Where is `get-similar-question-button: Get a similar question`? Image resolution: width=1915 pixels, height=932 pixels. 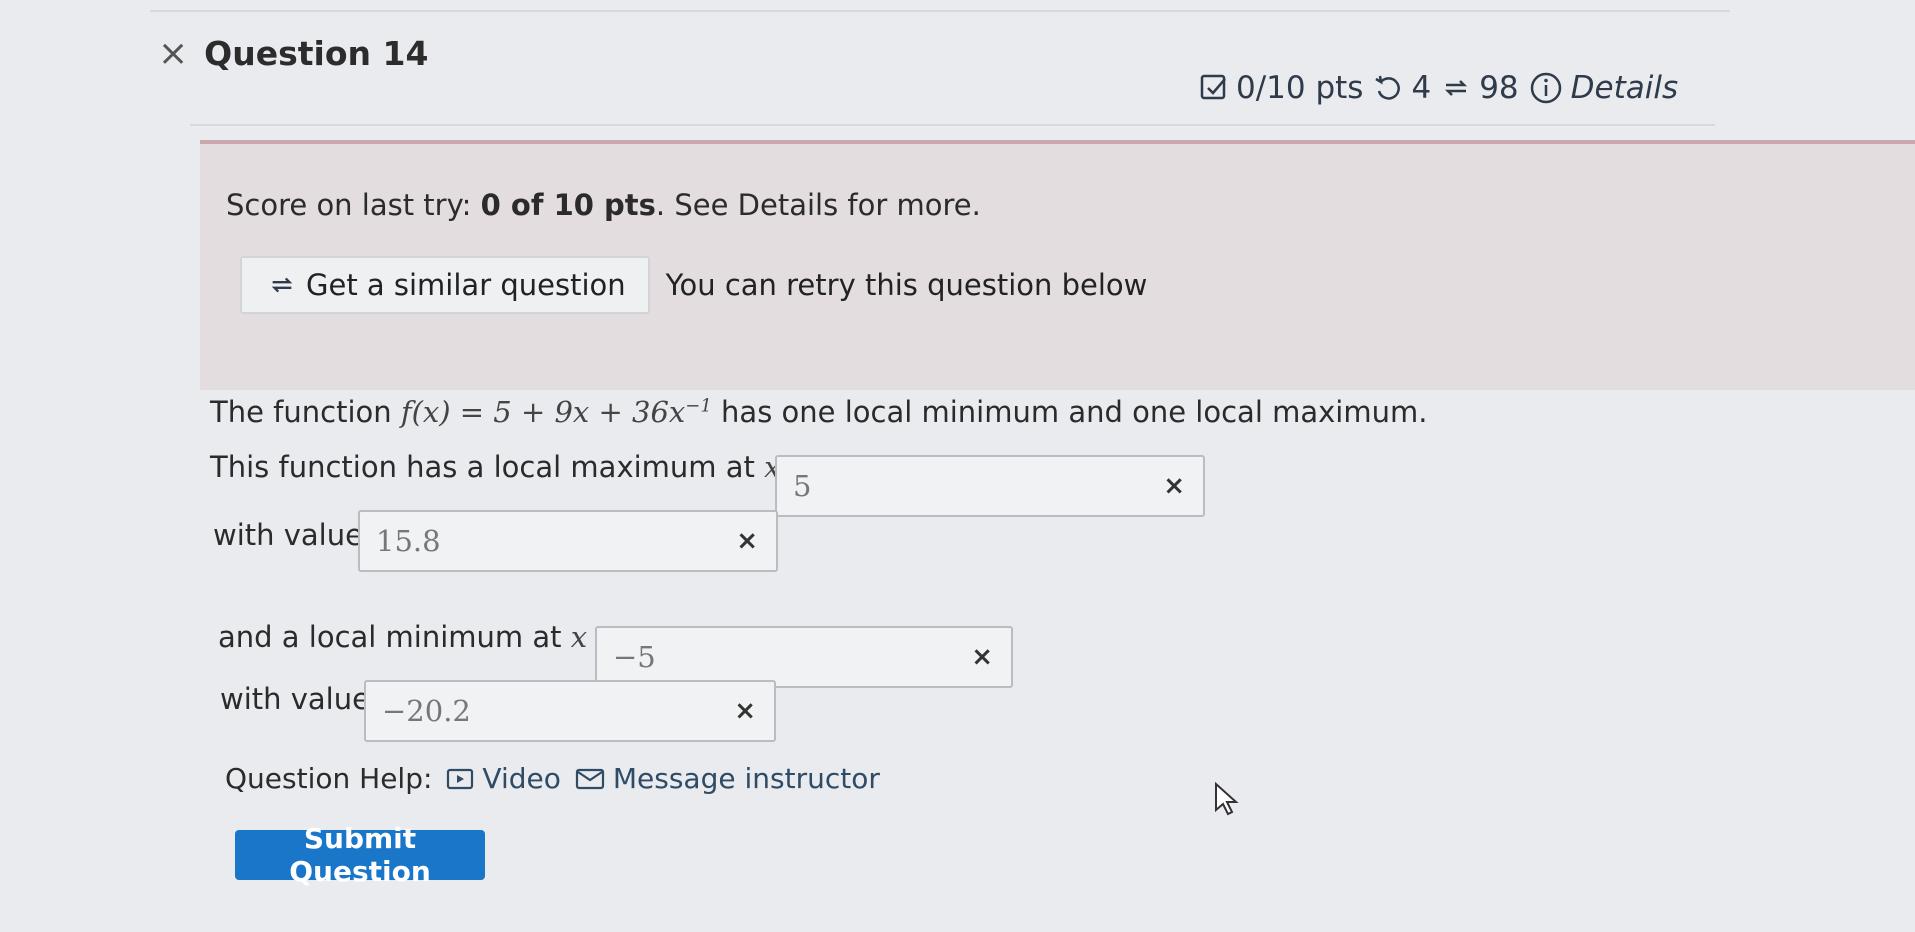
get-similar-question-button: Get a similar question is located at coordinates (445, 285).